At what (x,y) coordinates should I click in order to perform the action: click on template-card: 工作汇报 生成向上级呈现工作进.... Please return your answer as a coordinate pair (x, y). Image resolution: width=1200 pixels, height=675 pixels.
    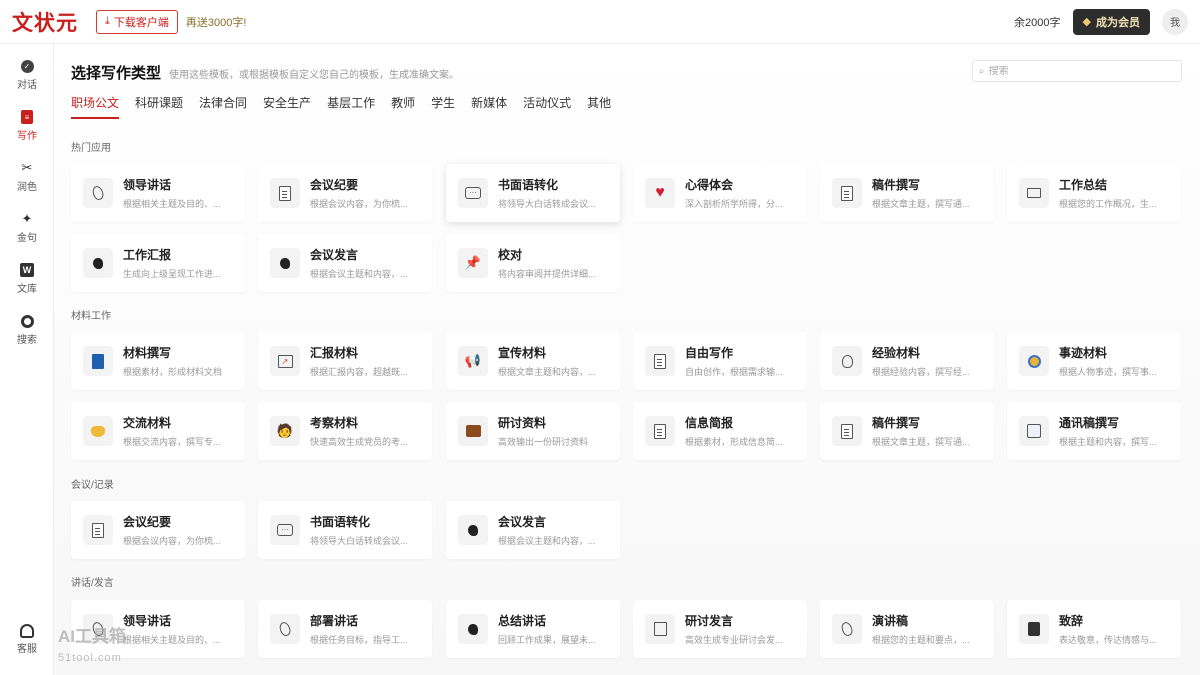
    Looking at the image, I should click on (158, 263).